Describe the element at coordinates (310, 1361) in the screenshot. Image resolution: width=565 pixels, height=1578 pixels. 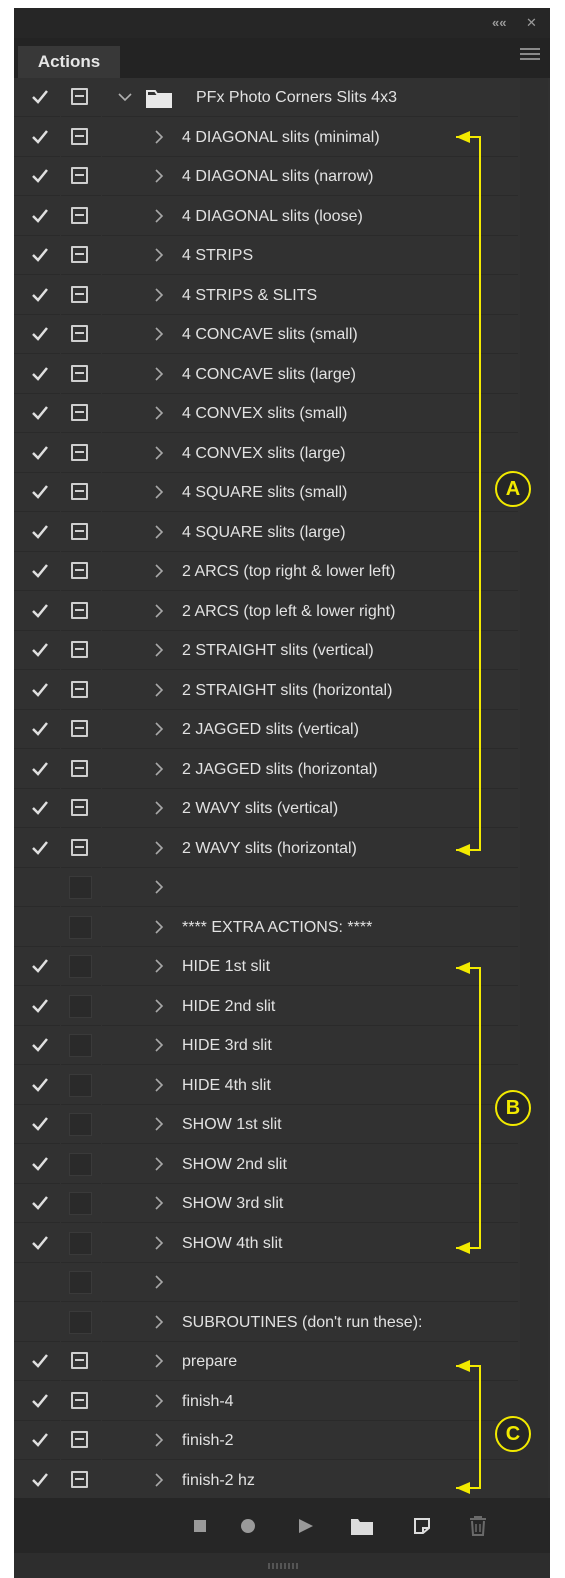
I see `action-main-cell: prepare` at that location.